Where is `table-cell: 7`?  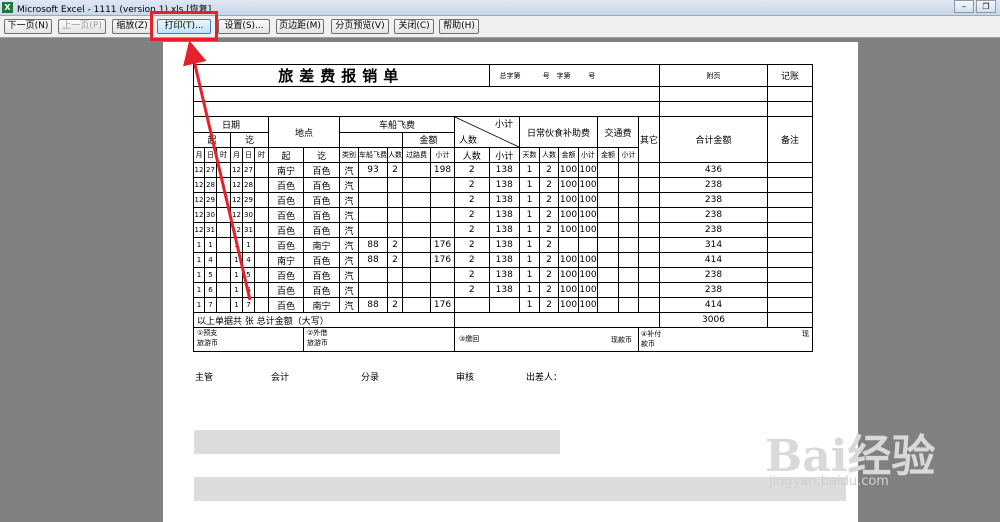
table-cell: 7 is located at coordinates (210, 305).